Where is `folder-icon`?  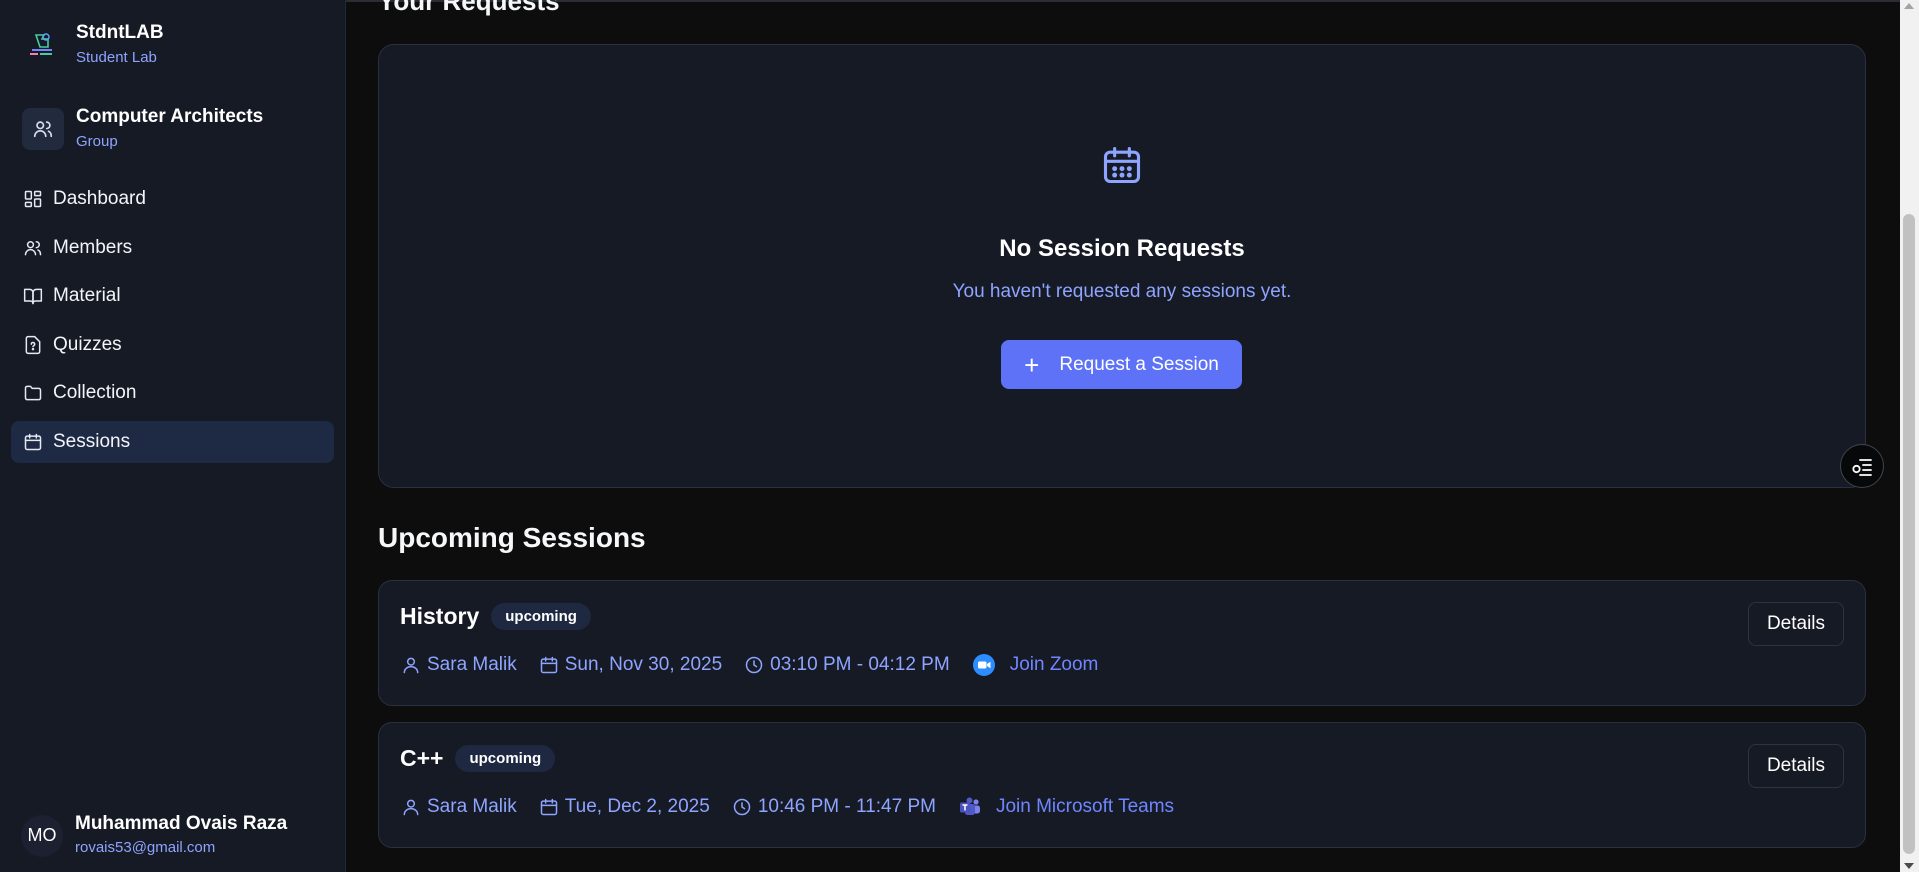 folder-icon is located at coordinates (33, 393).